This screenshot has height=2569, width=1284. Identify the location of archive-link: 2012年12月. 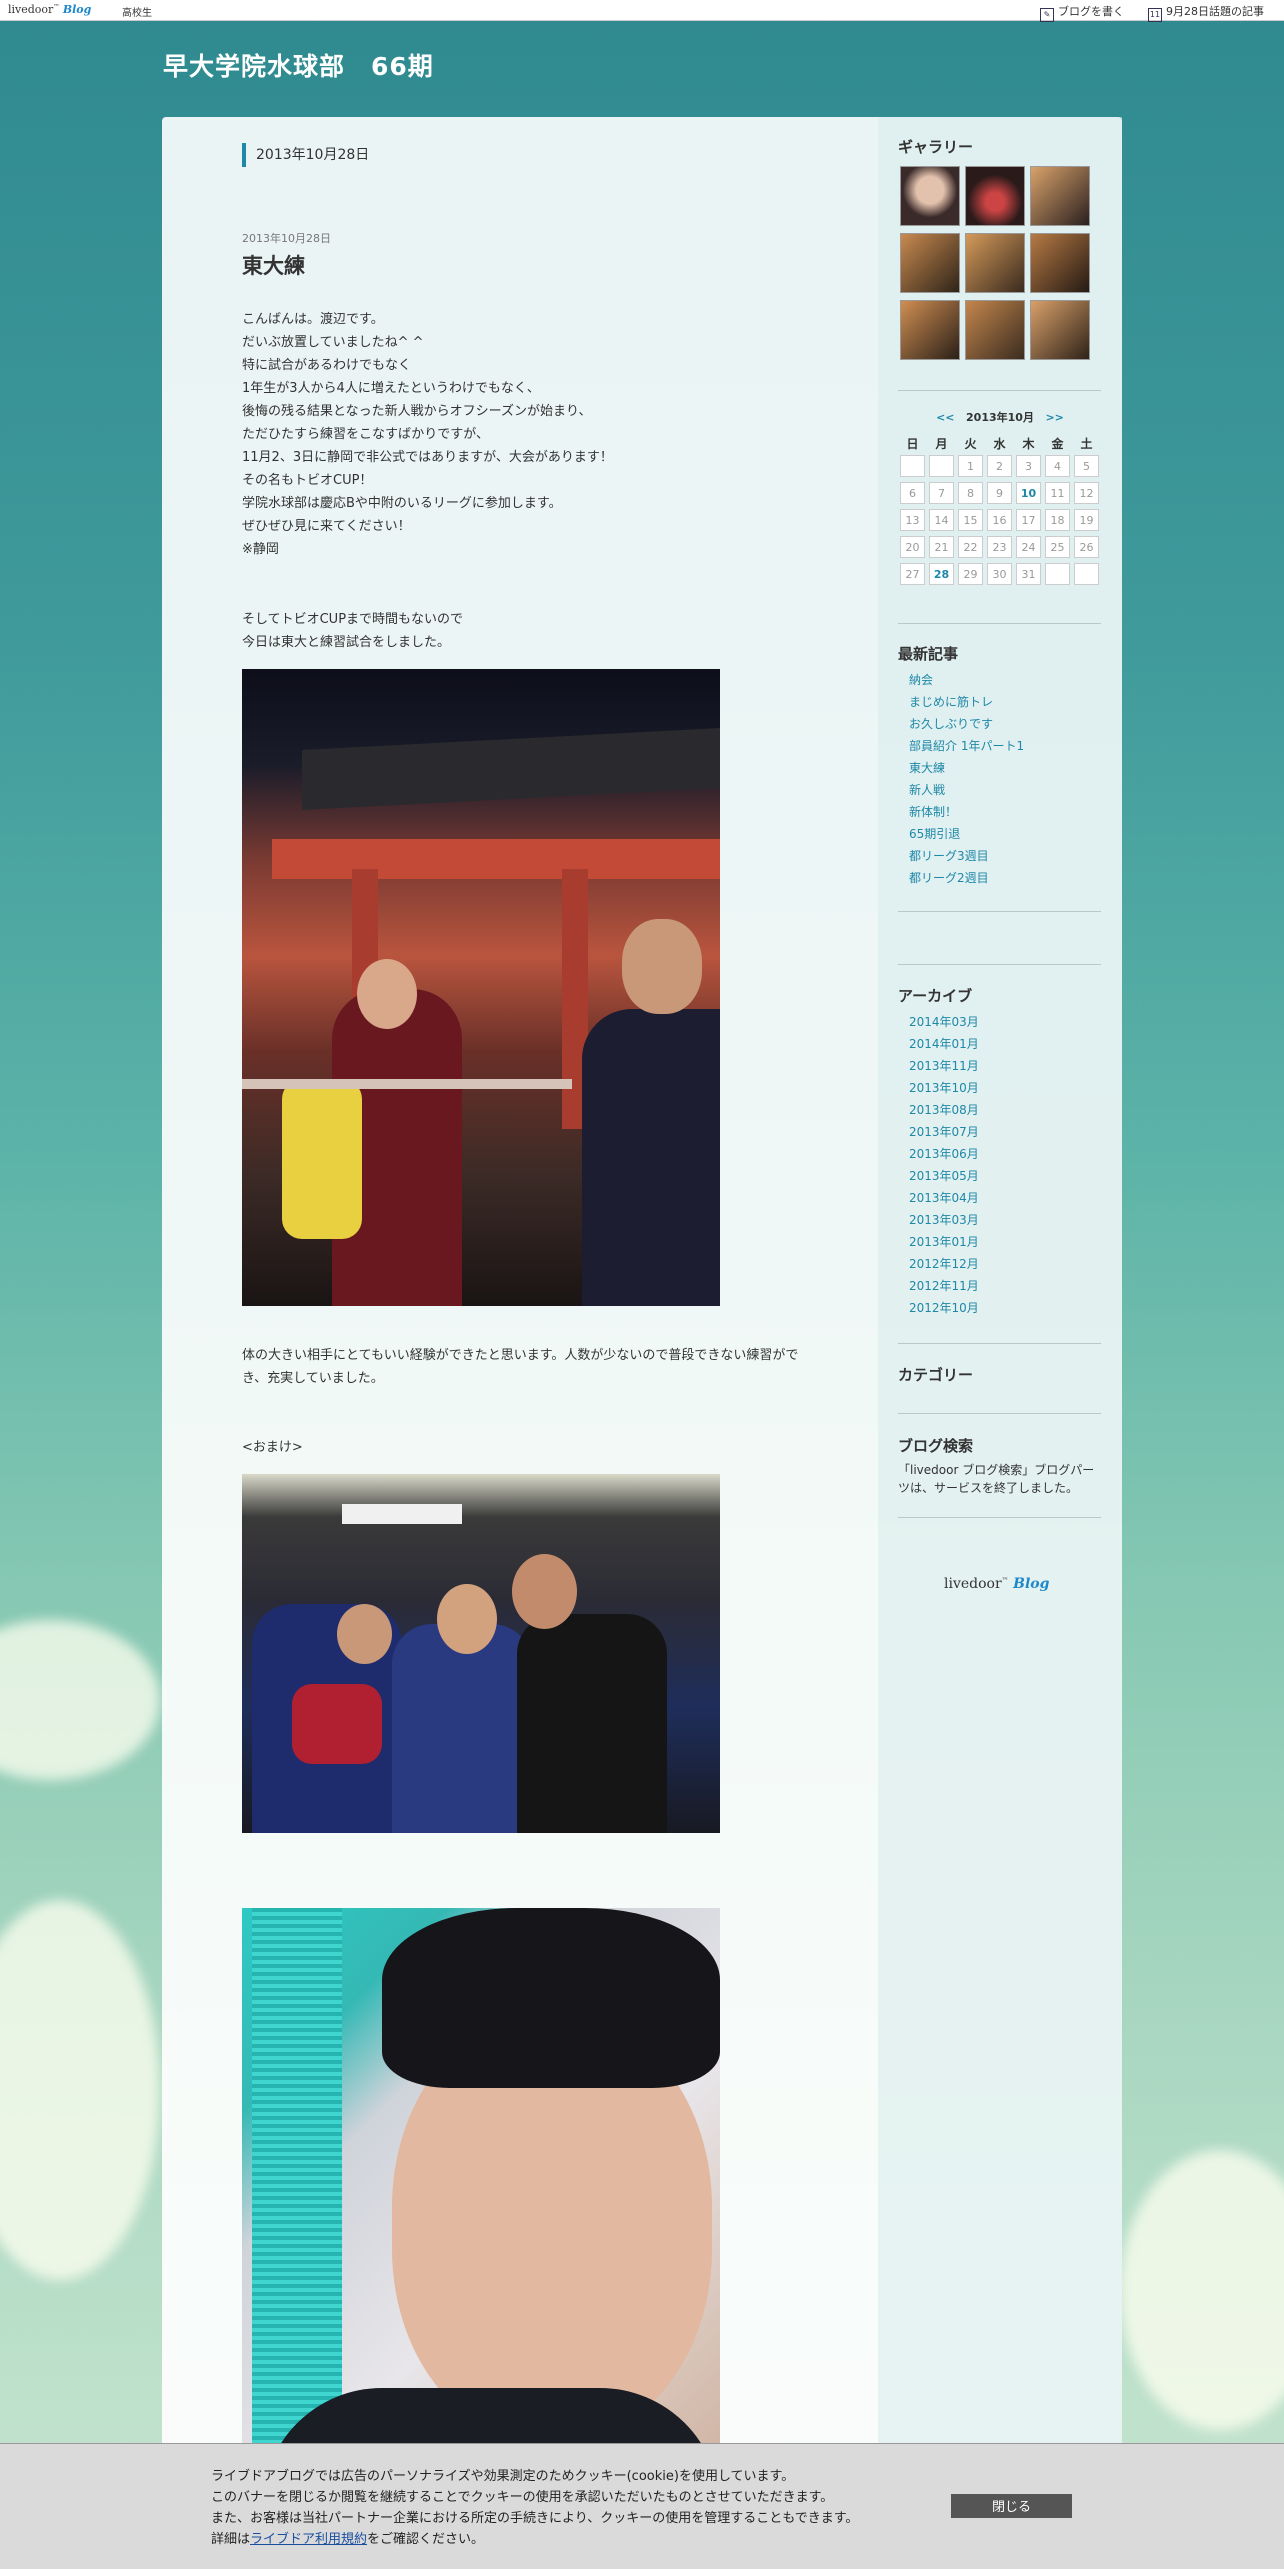
(944, 1264).